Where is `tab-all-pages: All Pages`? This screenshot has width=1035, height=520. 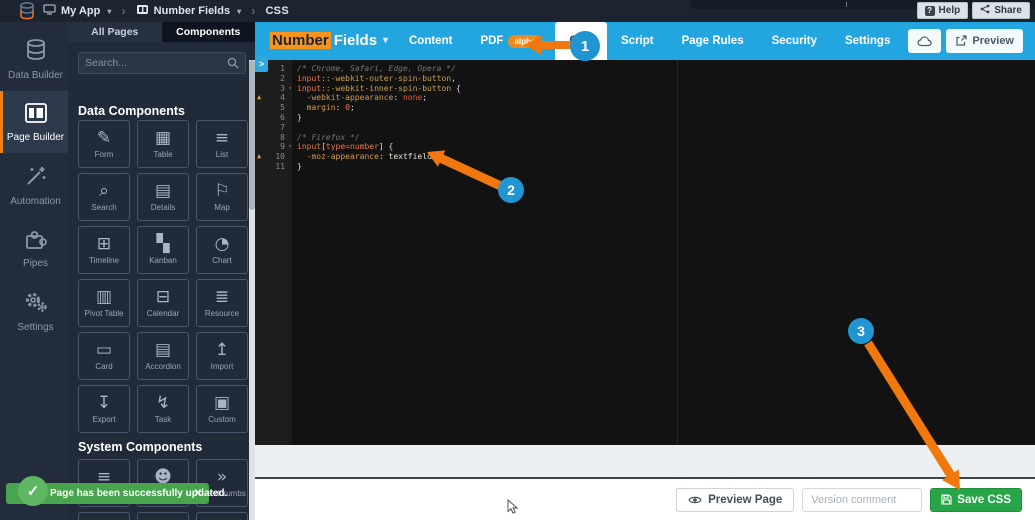 tab-all-pages: All Pages is located at coordinates (115, 32).